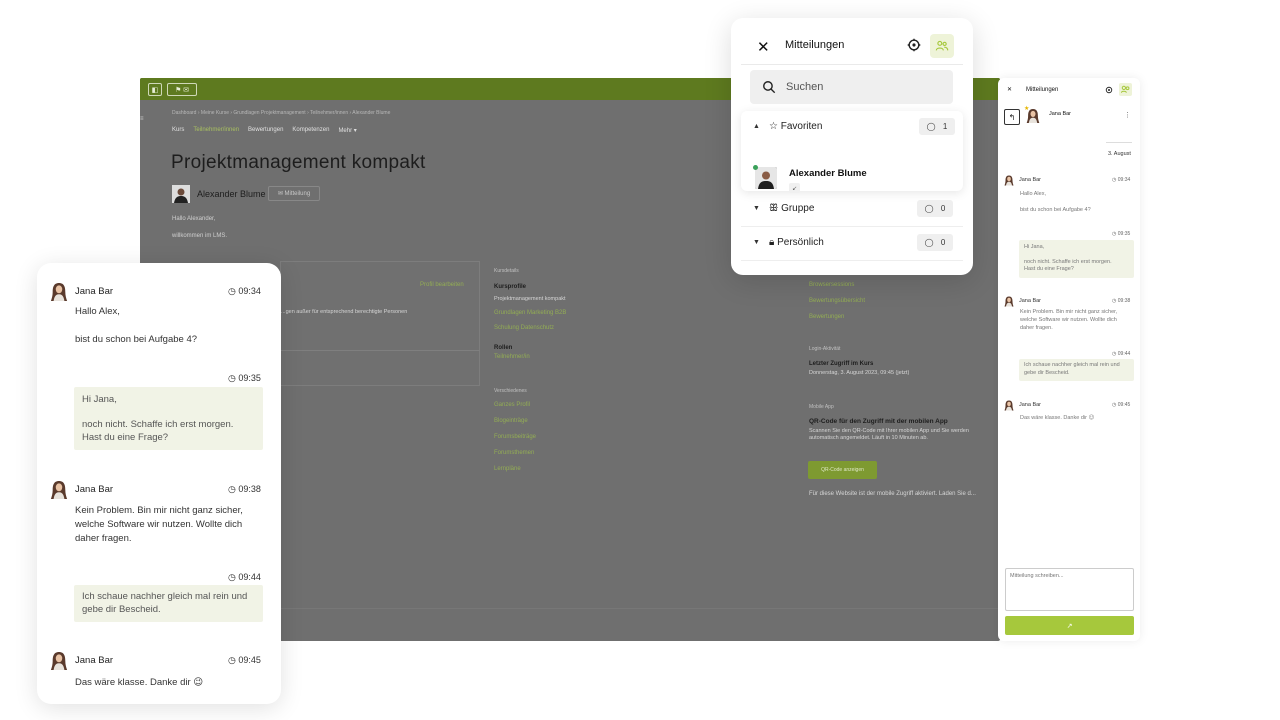 The image size is (1280, 720). I want to click on grades-link: Bewertungen, so click(826, 317).